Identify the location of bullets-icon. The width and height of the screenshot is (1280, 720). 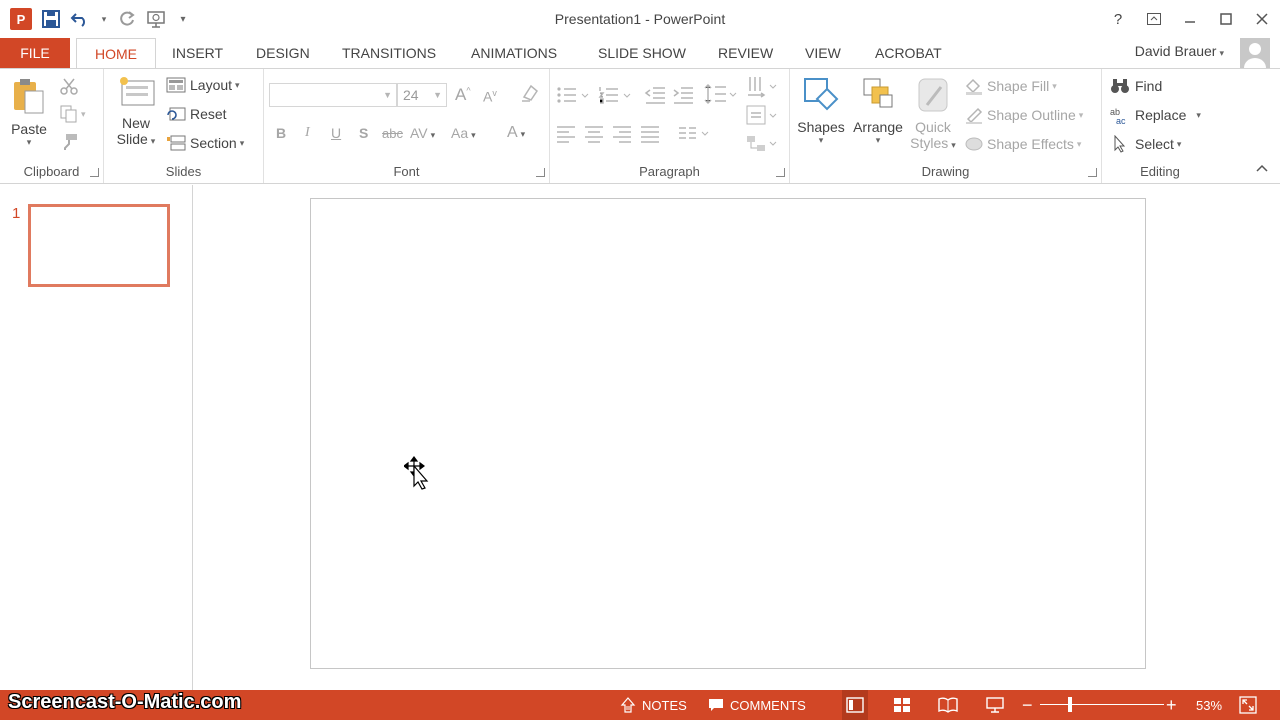
(574, 95).